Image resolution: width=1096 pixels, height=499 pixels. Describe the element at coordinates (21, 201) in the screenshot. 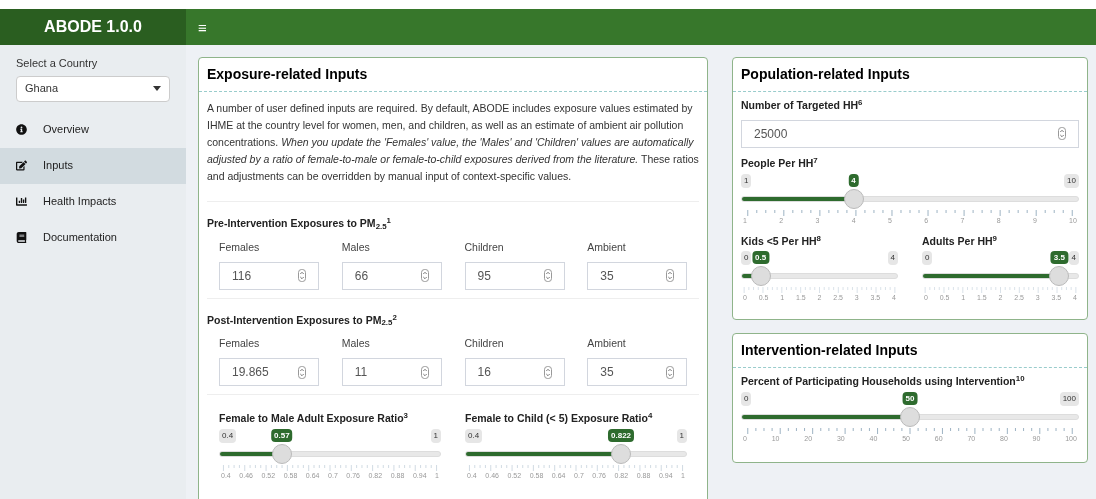

I see `bar-chart-icon` at that location.